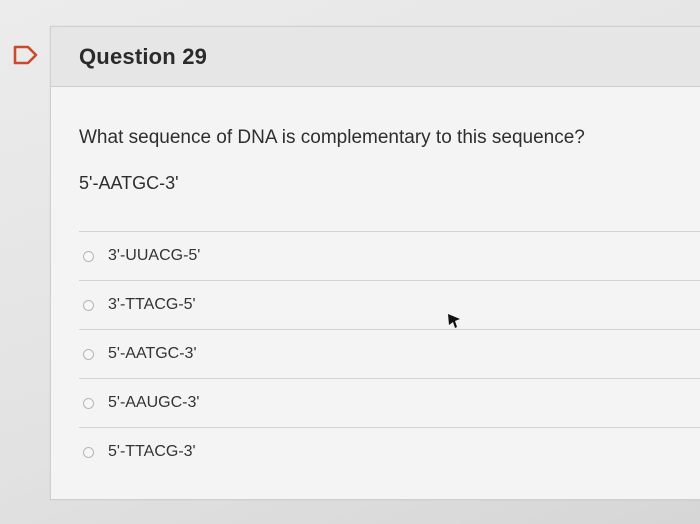  Describe the element at coordinates (152, 451) in the screenshot. I see `answer-label: 5'-TTACG-3'` at that location.